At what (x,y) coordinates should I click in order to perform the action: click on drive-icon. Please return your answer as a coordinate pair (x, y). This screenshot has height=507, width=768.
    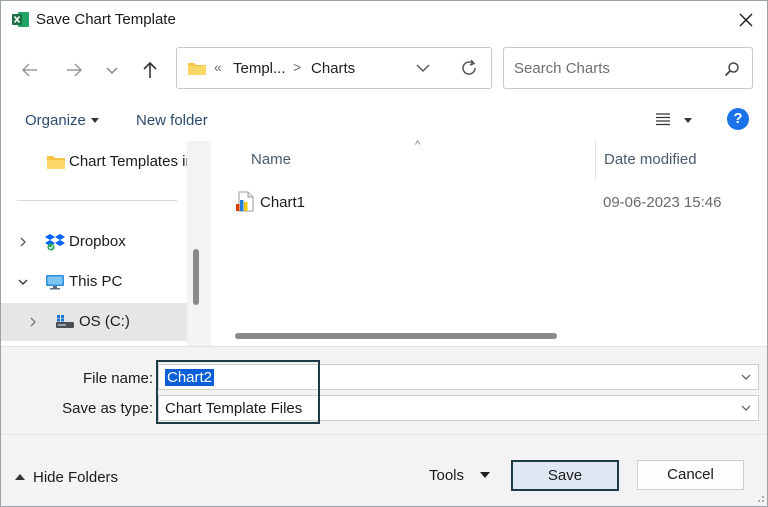
    Looking at the image, I should click on (65, 321).